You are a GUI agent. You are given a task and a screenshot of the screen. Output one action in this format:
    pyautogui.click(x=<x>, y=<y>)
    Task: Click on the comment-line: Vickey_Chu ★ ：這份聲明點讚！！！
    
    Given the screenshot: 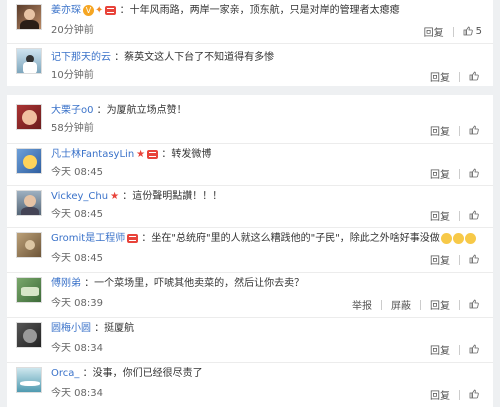 What is the action you would take?
    pyautogui.click(x=267, y=197)
    